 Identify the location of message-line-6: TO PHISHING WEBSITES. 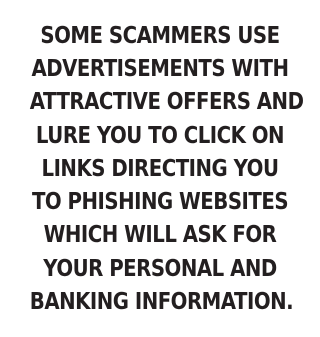
(160, 201).